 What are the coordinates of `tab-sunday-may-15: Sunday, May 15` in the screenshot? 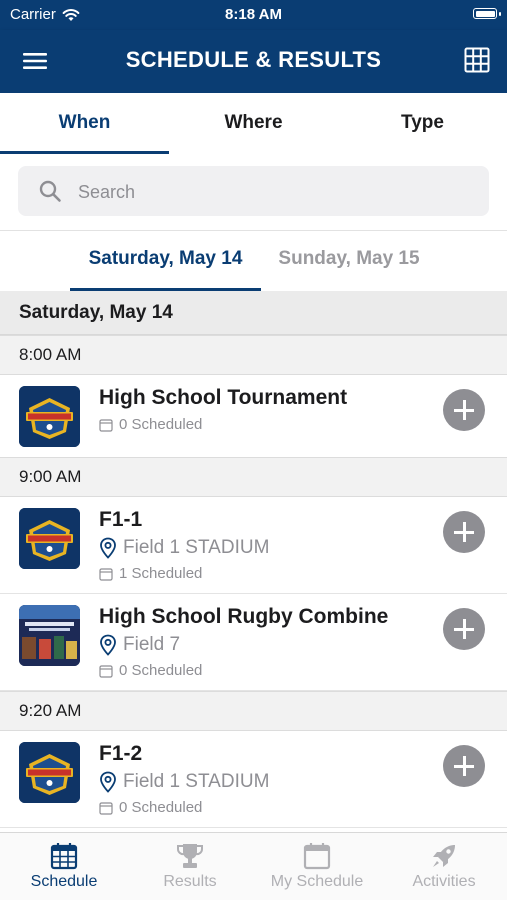 It's located at (349, 261).